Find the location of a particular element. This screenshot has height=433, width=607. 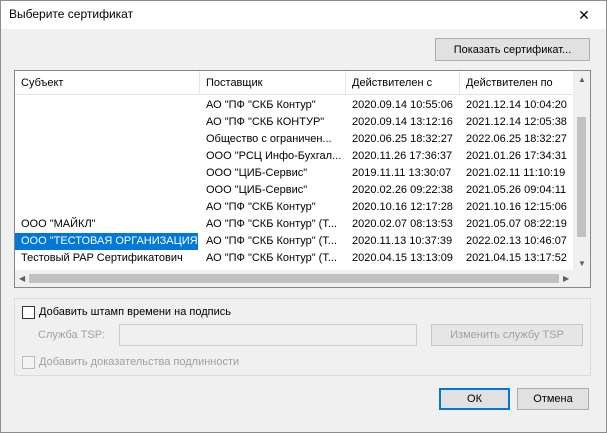

cell-valid-to: 2021.04.15 13:17:52 is located at coordinates (516, 258).